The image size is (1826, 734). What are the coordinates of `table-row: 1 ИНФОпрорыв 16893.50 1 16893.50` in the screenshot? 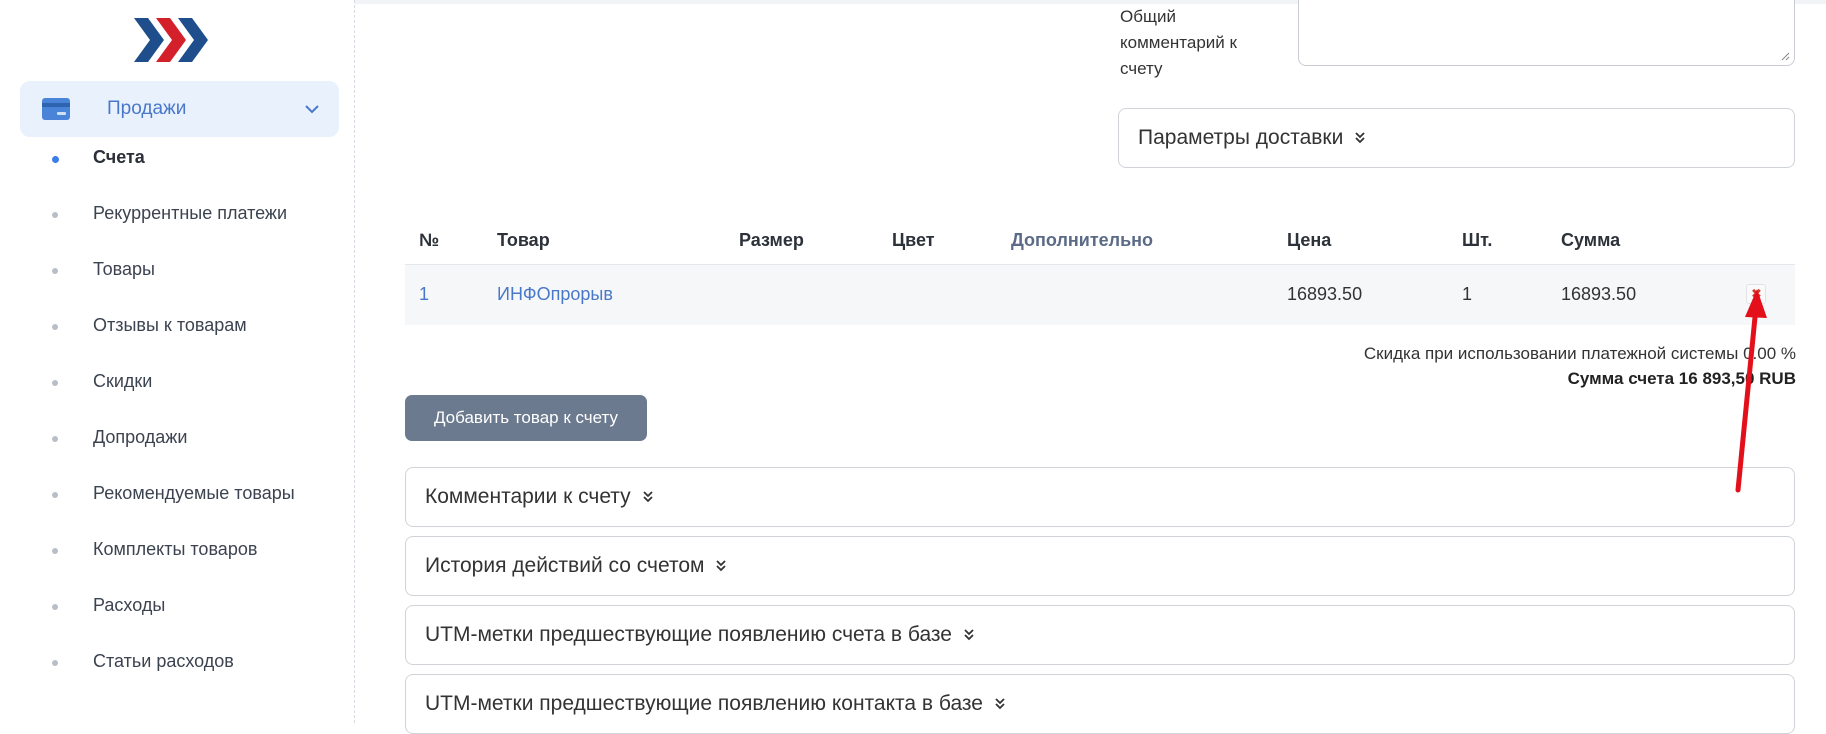 It's located at (1100, 295).